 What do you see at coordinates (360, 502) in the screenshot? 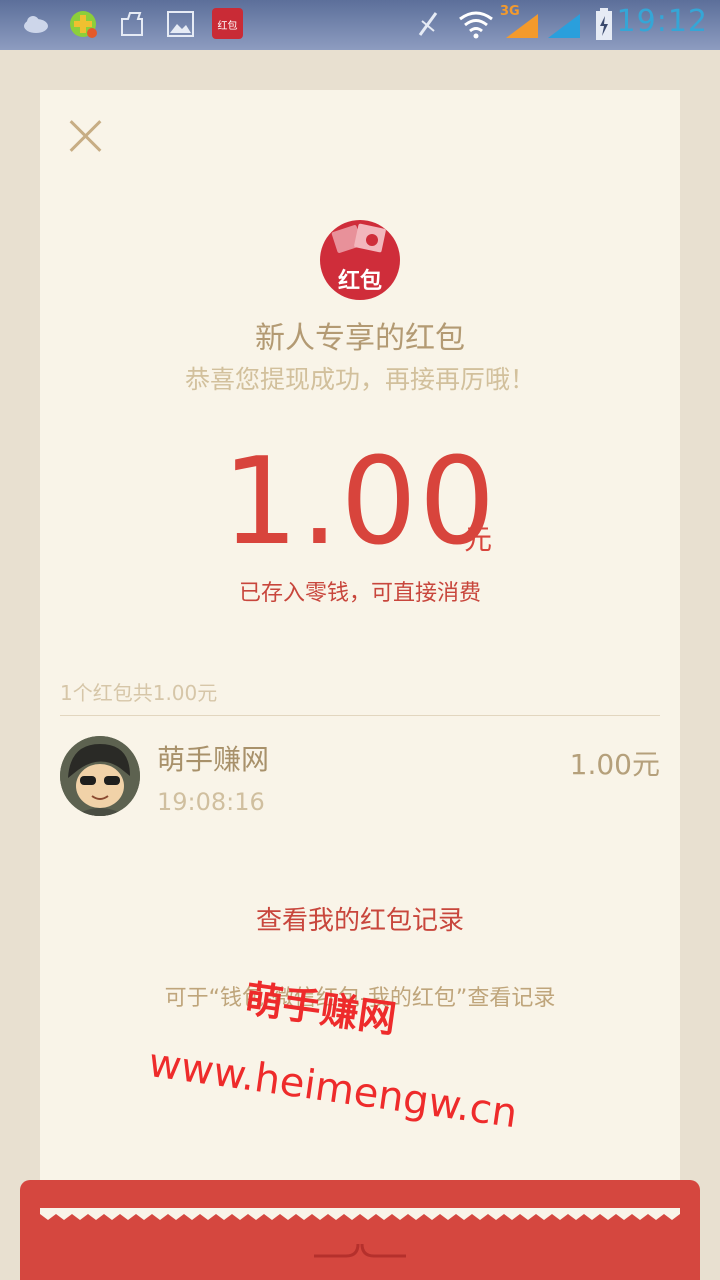
I see `packet-amount: 1.00` at bounding box center [360, 502].